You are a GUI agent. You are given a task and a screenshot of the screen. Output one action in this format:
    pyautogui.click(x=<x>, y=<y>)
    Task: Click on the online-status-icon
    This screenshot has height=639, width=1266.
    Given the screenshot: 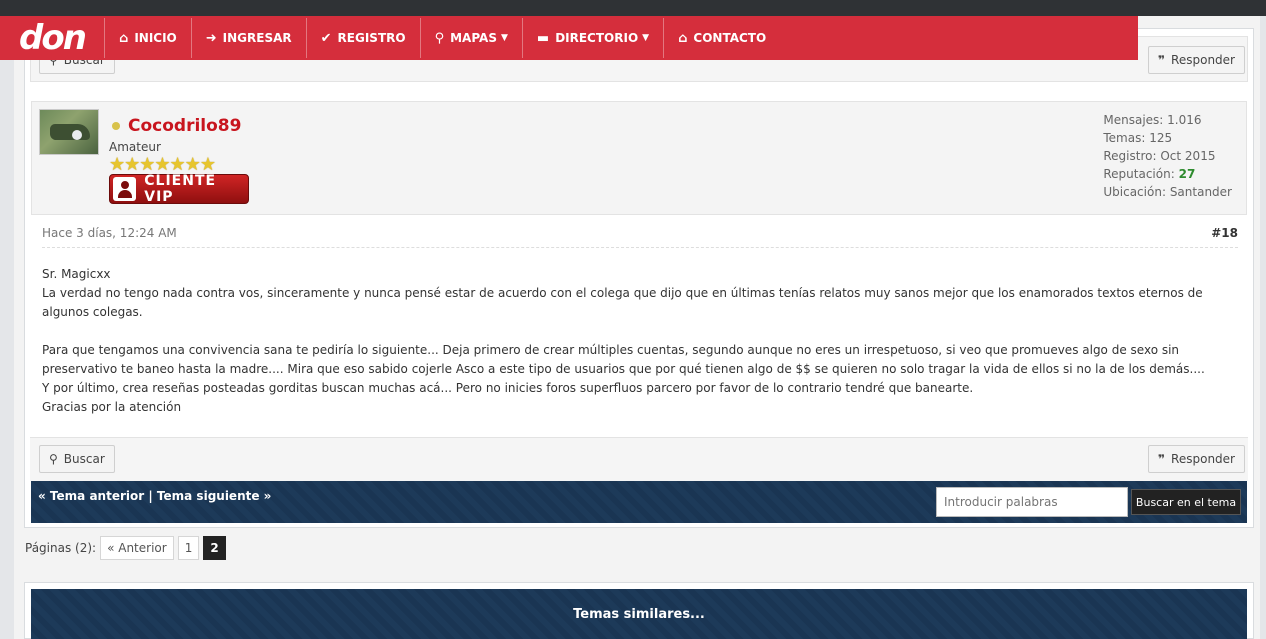 What is the action you would take?
    pyautogui.click(x=116, y=126)
    